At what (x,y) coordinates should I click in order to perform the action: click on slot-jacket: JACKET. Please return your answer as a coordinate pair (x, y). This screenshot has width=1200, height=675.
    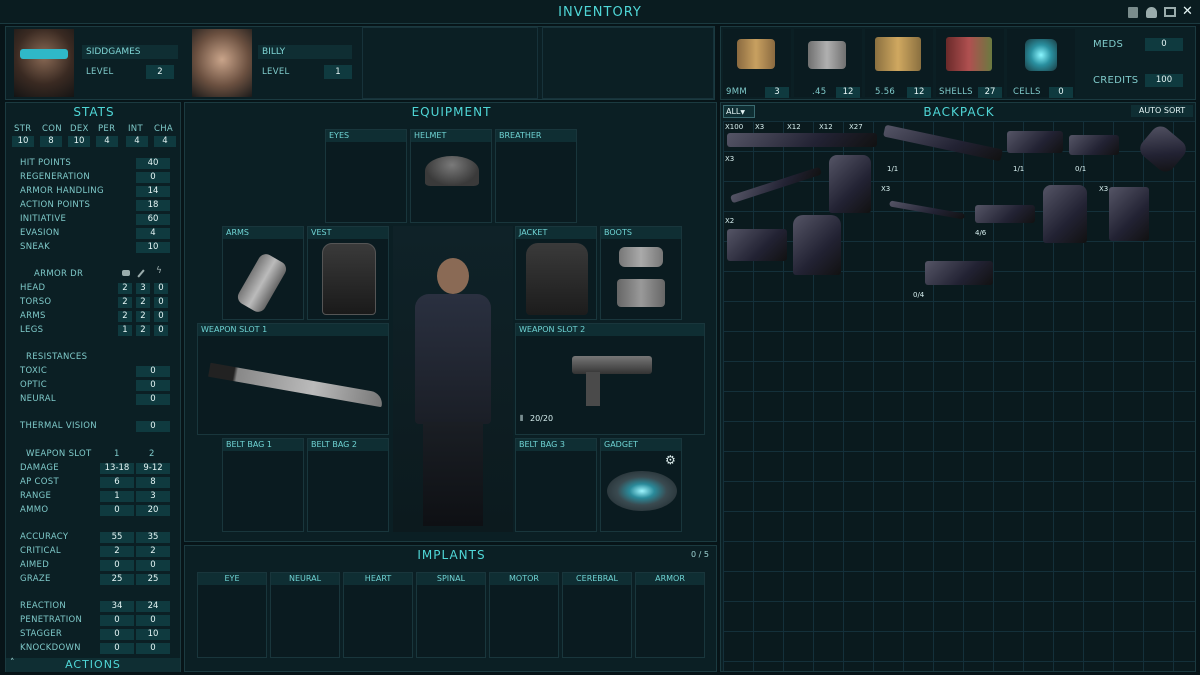
    Looking at the image, I should click on (556, 273).